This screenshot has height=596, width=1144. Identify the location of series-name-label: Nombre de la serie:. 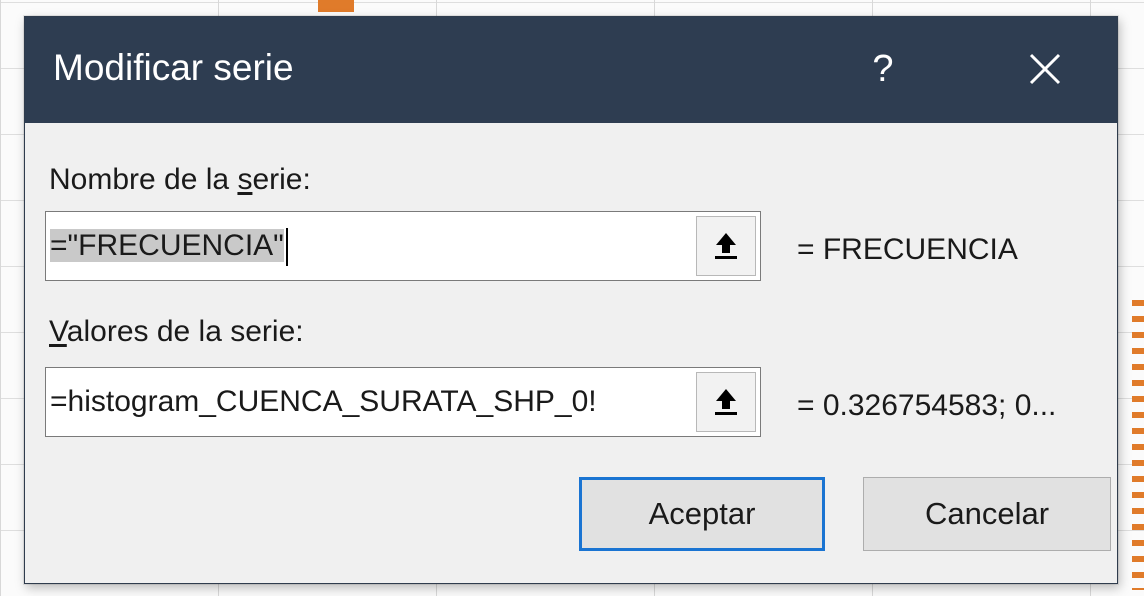
(180, 179).